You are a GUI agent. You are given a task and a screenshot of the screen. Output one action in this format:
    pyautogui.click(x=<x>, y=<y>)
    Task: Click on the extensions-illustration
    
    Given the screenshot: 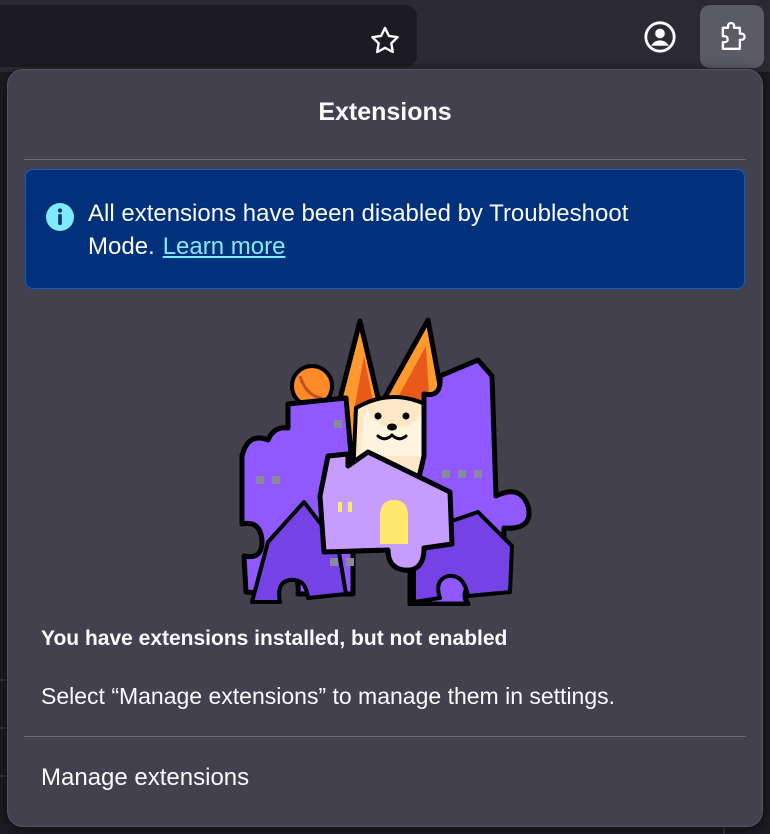 What is the action you would take?
    pyautogui.click(x=385, y=461)
    